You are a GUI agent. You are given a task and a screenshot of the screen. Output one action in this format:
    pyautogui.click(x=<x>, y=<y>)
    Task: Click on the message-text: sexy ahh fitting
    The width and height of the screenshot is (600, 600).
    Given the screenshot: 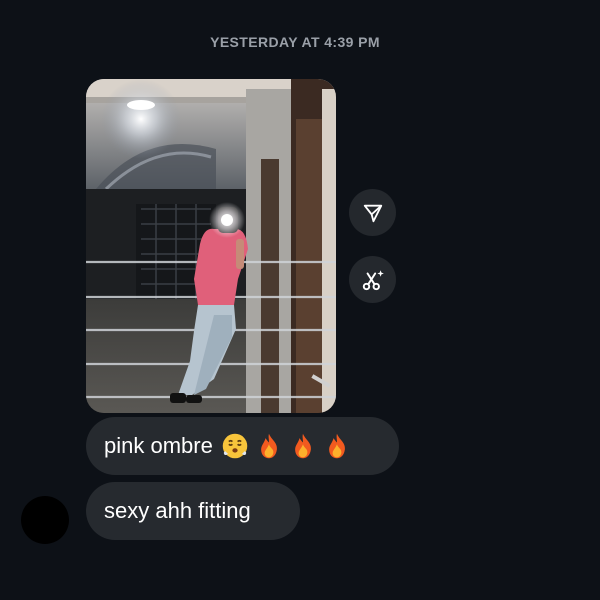 What is the action you would take?
    pyautogui.click(x=177, y=510)
    